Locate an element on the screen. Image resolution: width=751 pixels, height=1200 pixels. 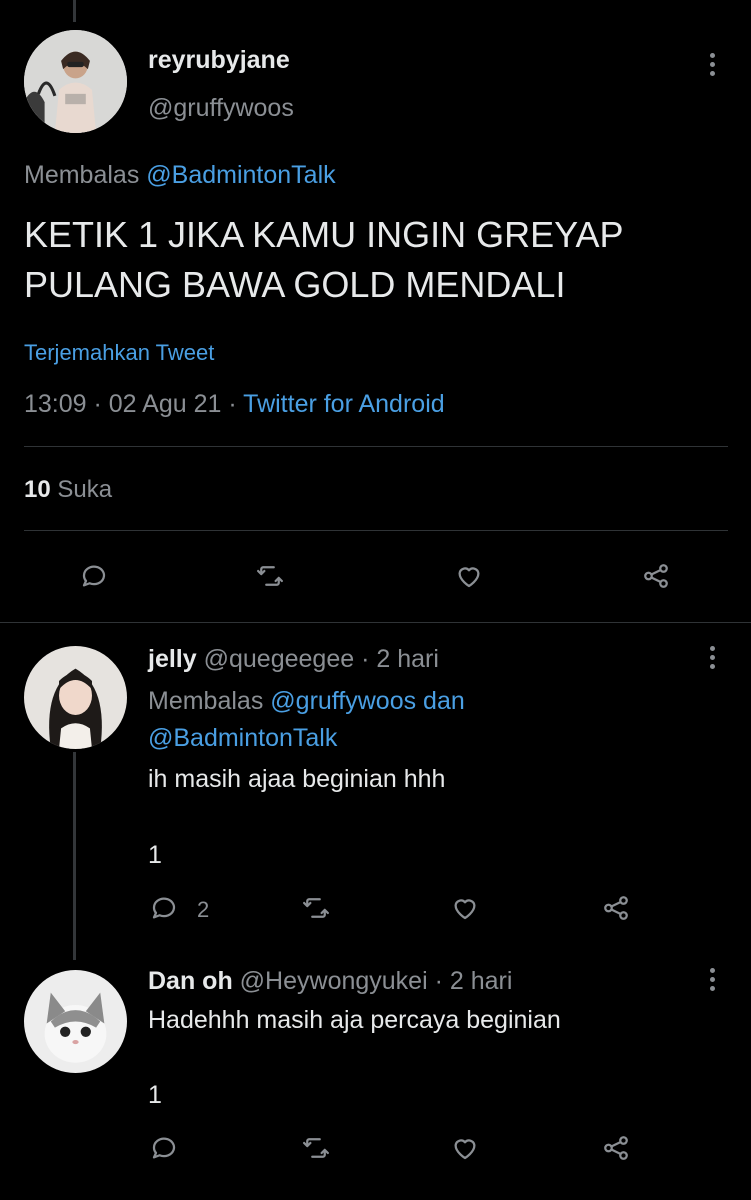
main-handle: @gruffywoos is located at coordinates (221, 108).